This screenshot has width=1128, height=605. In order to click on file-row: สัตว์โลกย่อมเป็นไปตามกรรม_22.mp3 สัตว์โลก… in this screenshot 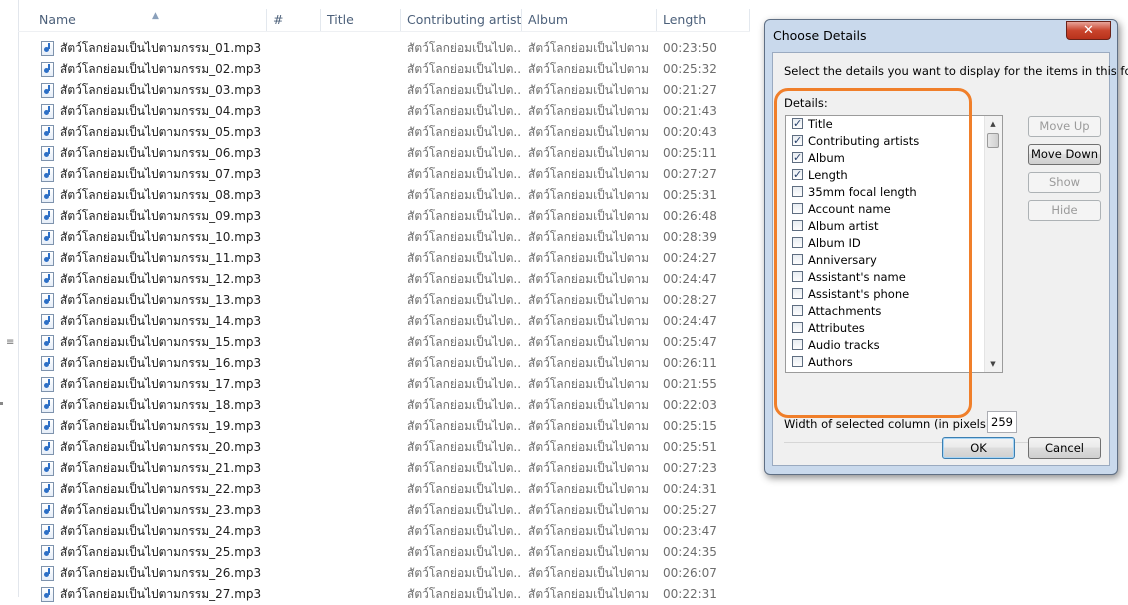, I will do `click(388, 489)`.